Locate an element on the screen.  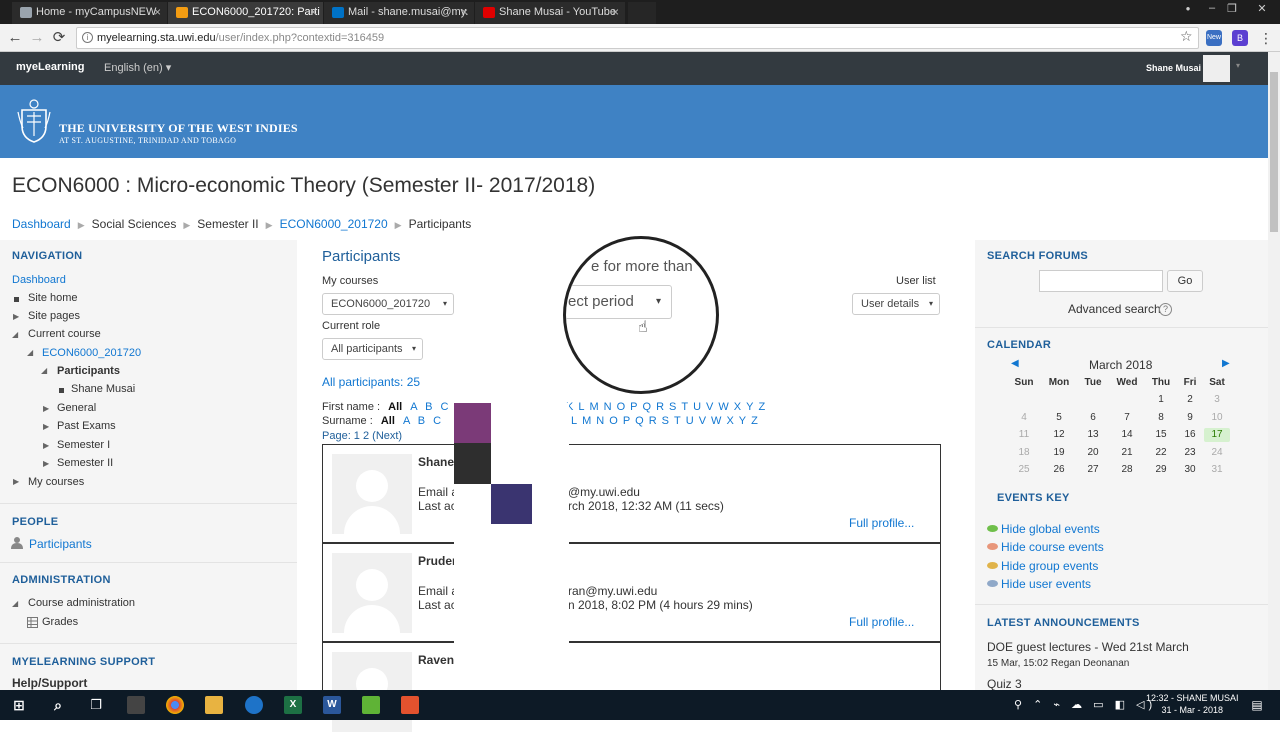
calendar-day: 28 is located at coordinates (1127, 470).